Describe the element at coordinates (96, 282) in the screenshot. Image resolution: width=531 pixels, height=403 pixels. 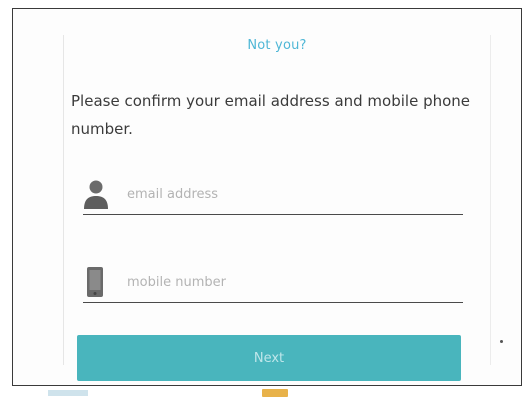
I see `phone-icon` at that location.